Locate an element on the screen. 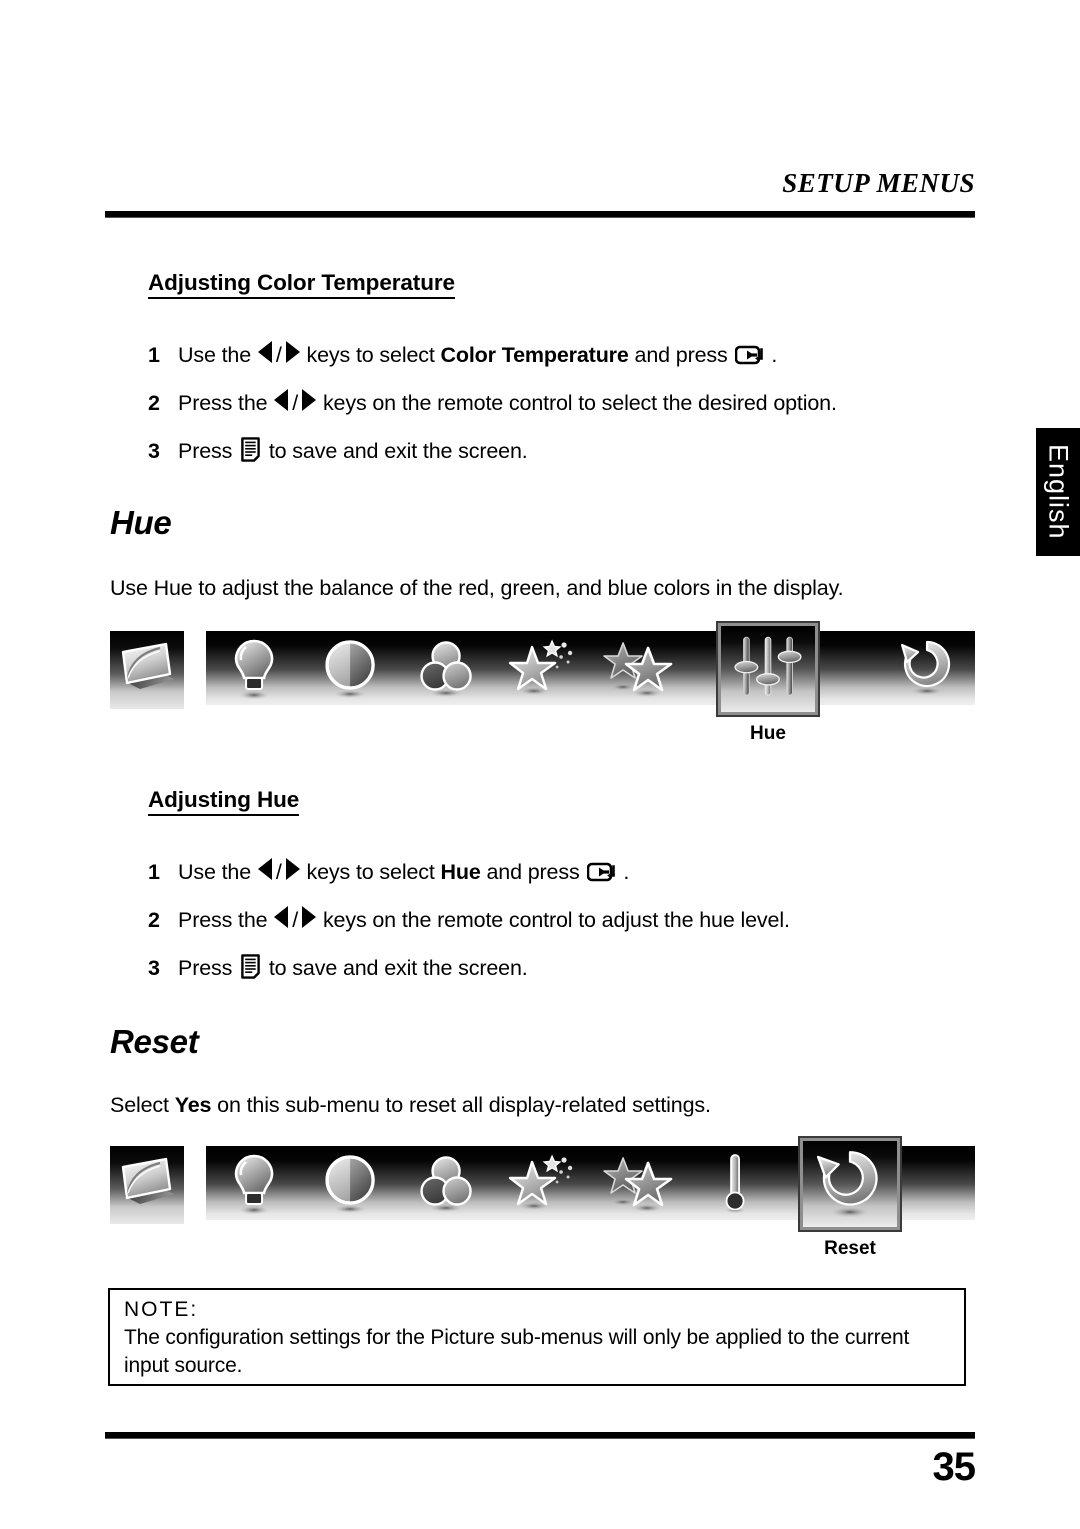 Image resolution: width=1080 pixels, height=1529 pixels. note-title: NOTE: is located at coordinates (161, 1309).